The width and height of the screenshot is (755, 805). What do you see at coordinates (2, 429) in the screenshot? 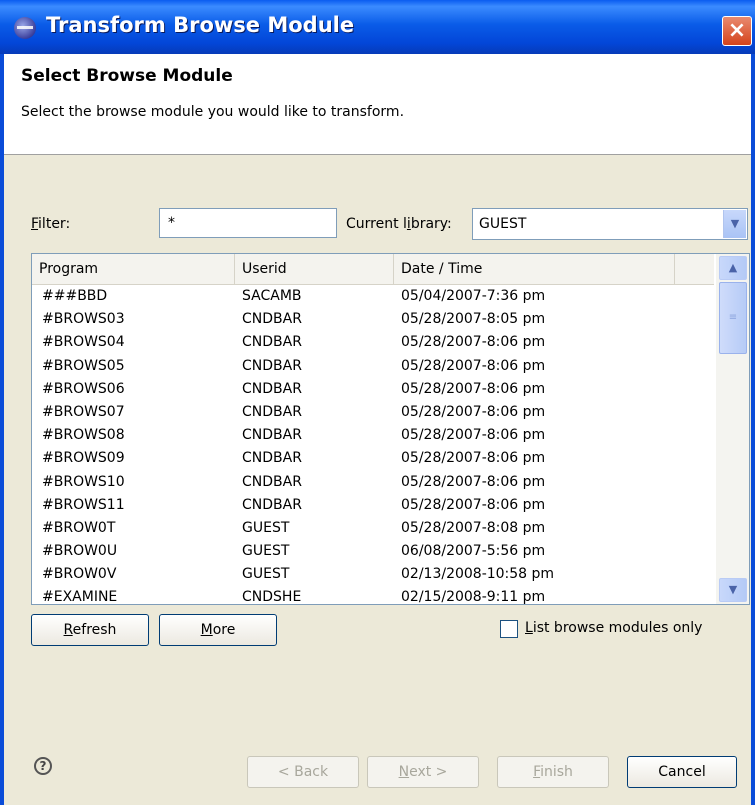
I see `window-border-left` at bounding box center [2, 429].